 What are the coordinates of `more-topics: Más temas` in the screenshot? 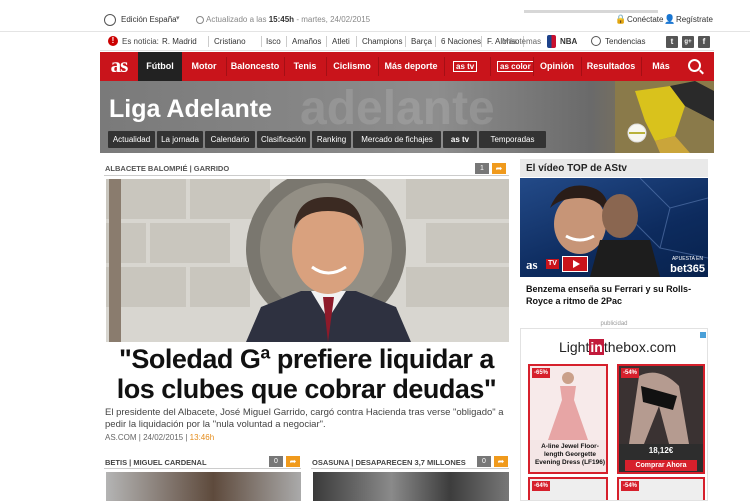 It's located at (521, 41).